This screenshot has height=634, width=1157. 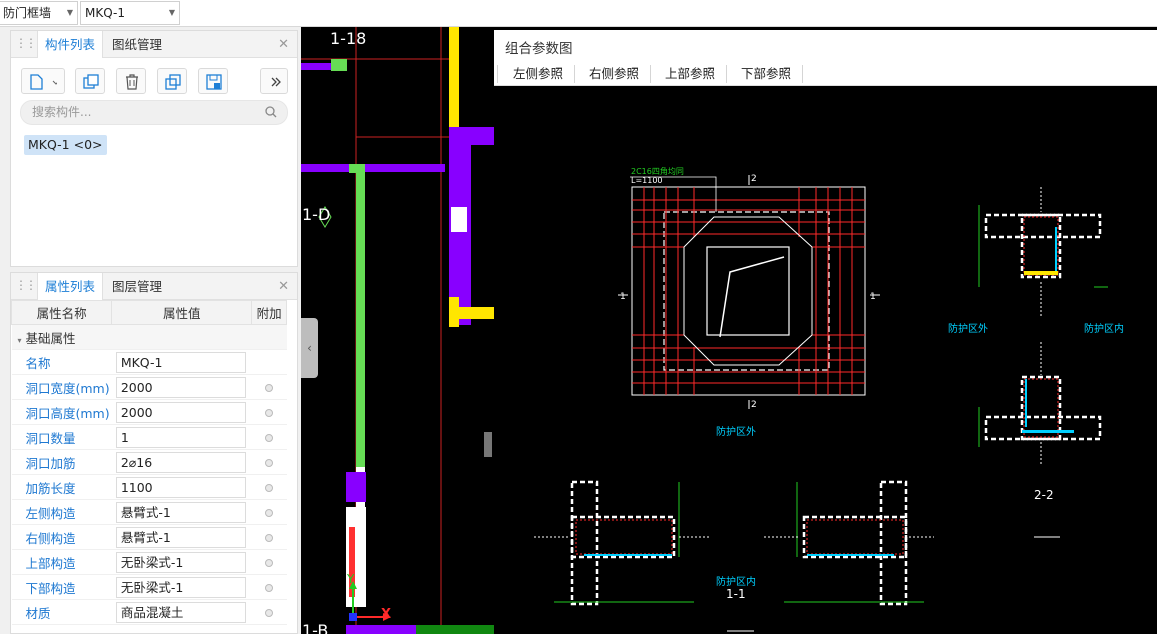 I want to click on component-list-panel: ⋮⋮ 构件列表 图纸管理 ✕ 搜索构件... MKQ-1 <0>, so click(x=154, y=148).